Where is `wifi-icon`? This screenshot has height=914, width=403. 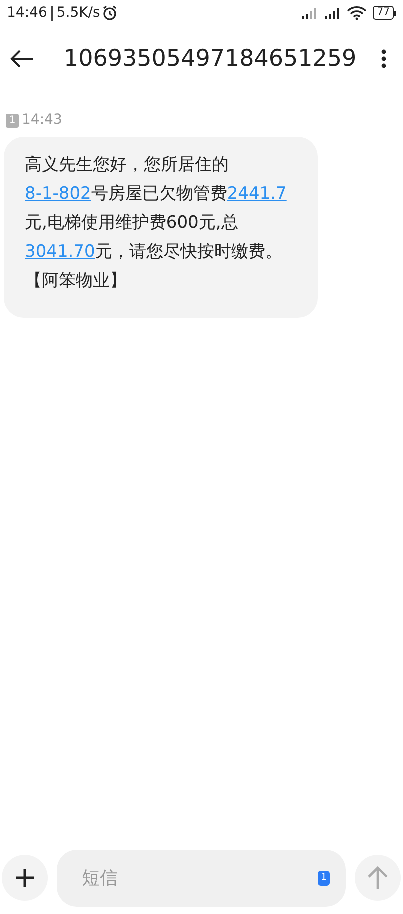 wifi-icon is located at coordinates (357, 13).